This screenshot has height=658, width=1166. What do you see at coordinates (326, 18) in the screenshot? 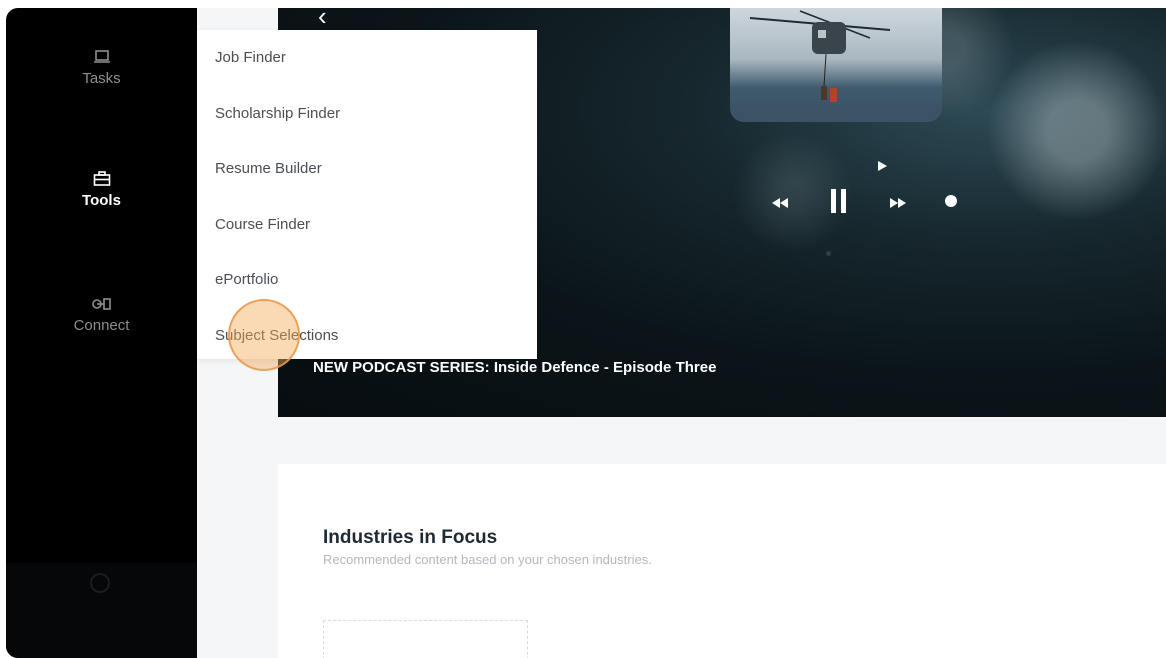
I see `back-chevron-icon: ‹` at bounding box center [326, 18].